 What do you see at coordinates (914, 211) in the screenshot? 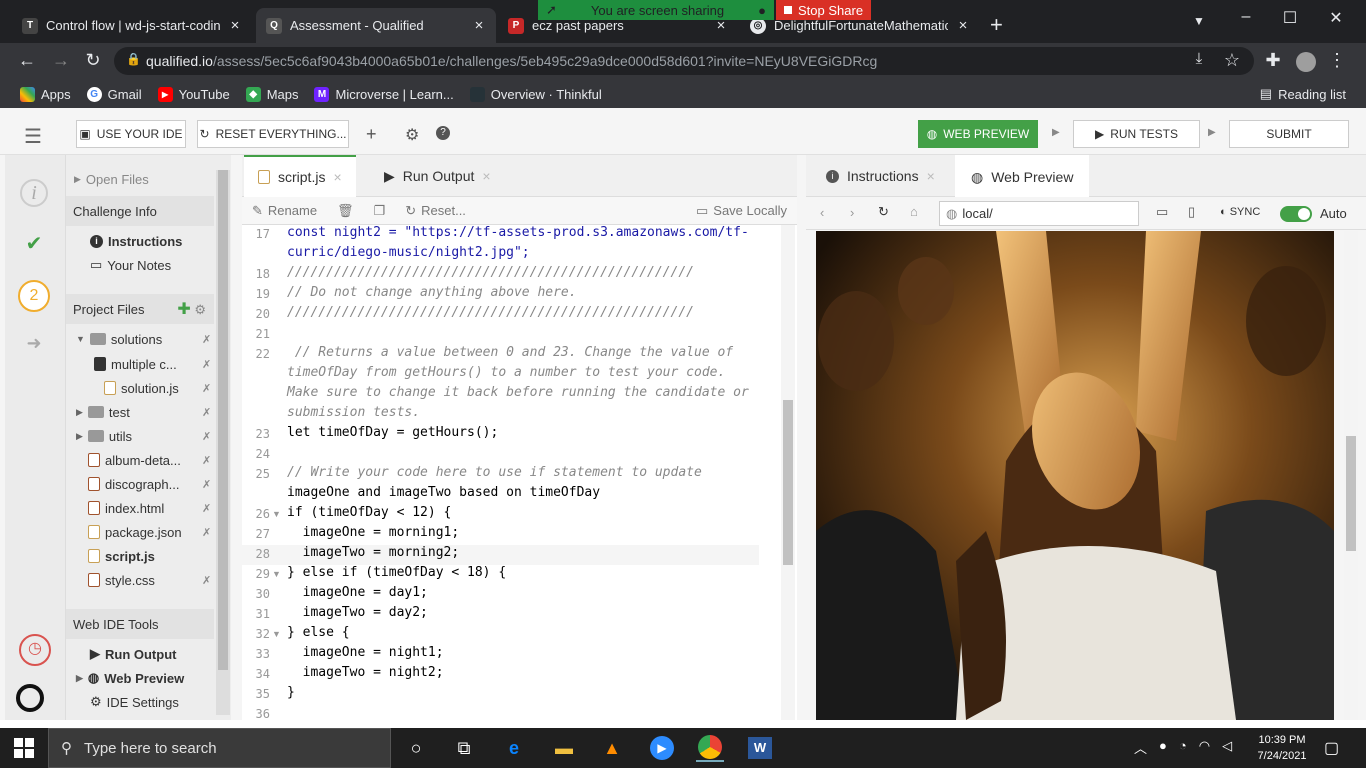
I see `home-icon: ⌂` at bounding box center [914, 211].